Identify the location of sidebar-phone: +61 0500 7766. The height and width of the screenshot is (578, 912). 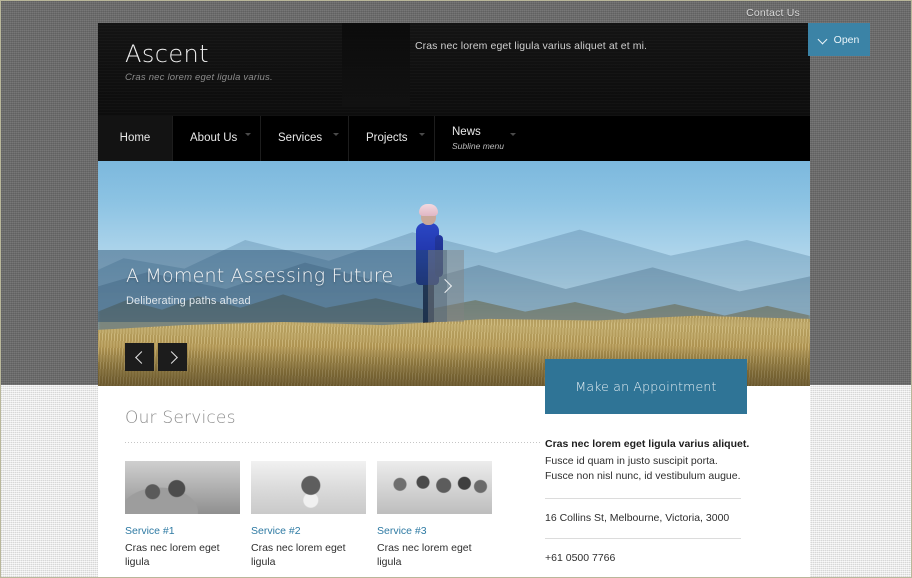
(580, 558).